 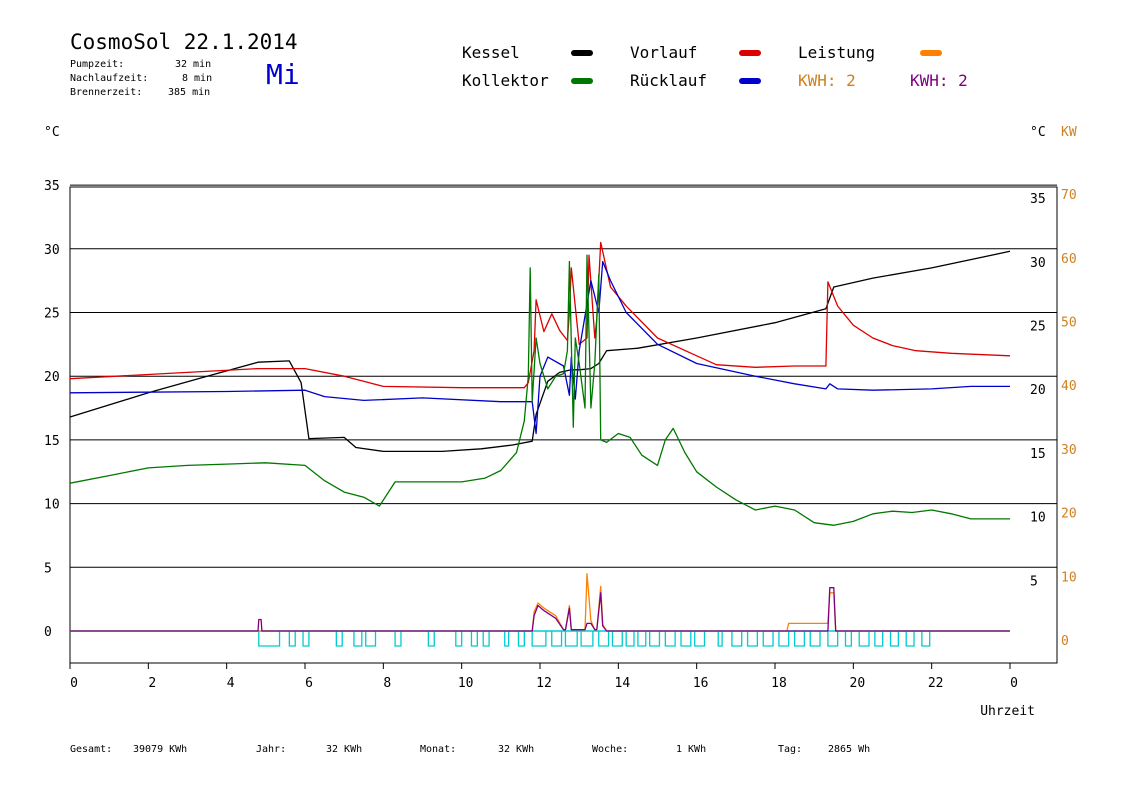 What do you see at coordinates (1069, 577) in the screenshot?
I see `y2-tick-label: 10` at bounding box center [1069, 577].